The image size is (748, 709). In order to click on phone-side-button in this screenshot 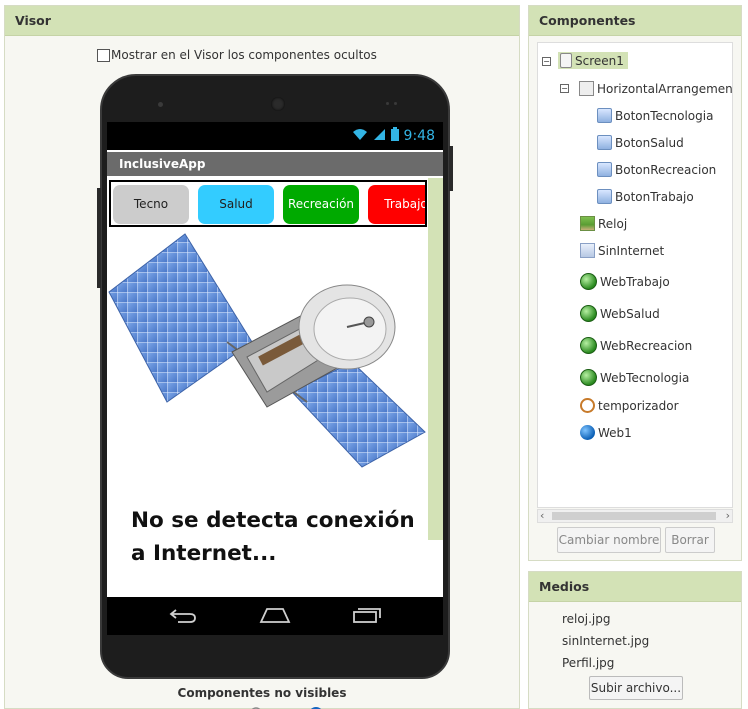, I will do `click(99, 238)`.